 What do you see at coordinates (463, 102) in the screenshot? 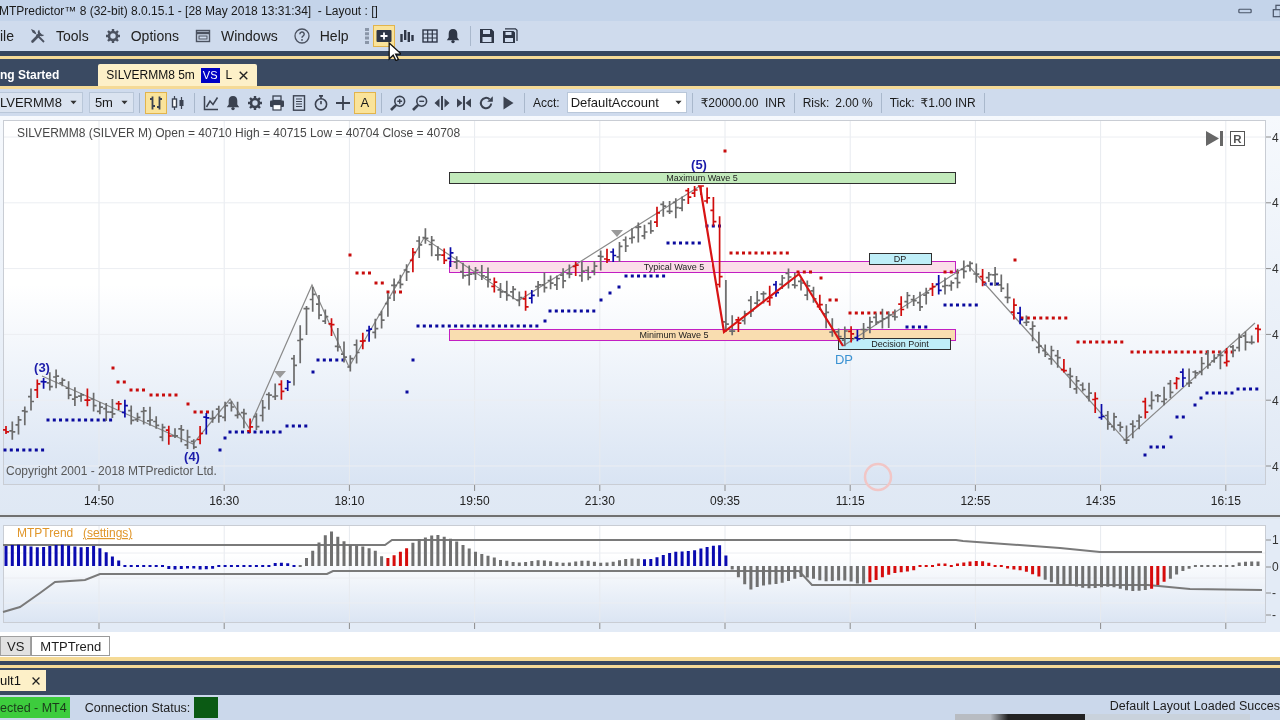
I see `arrows-inward-icon` at bounding box center [463, 102].